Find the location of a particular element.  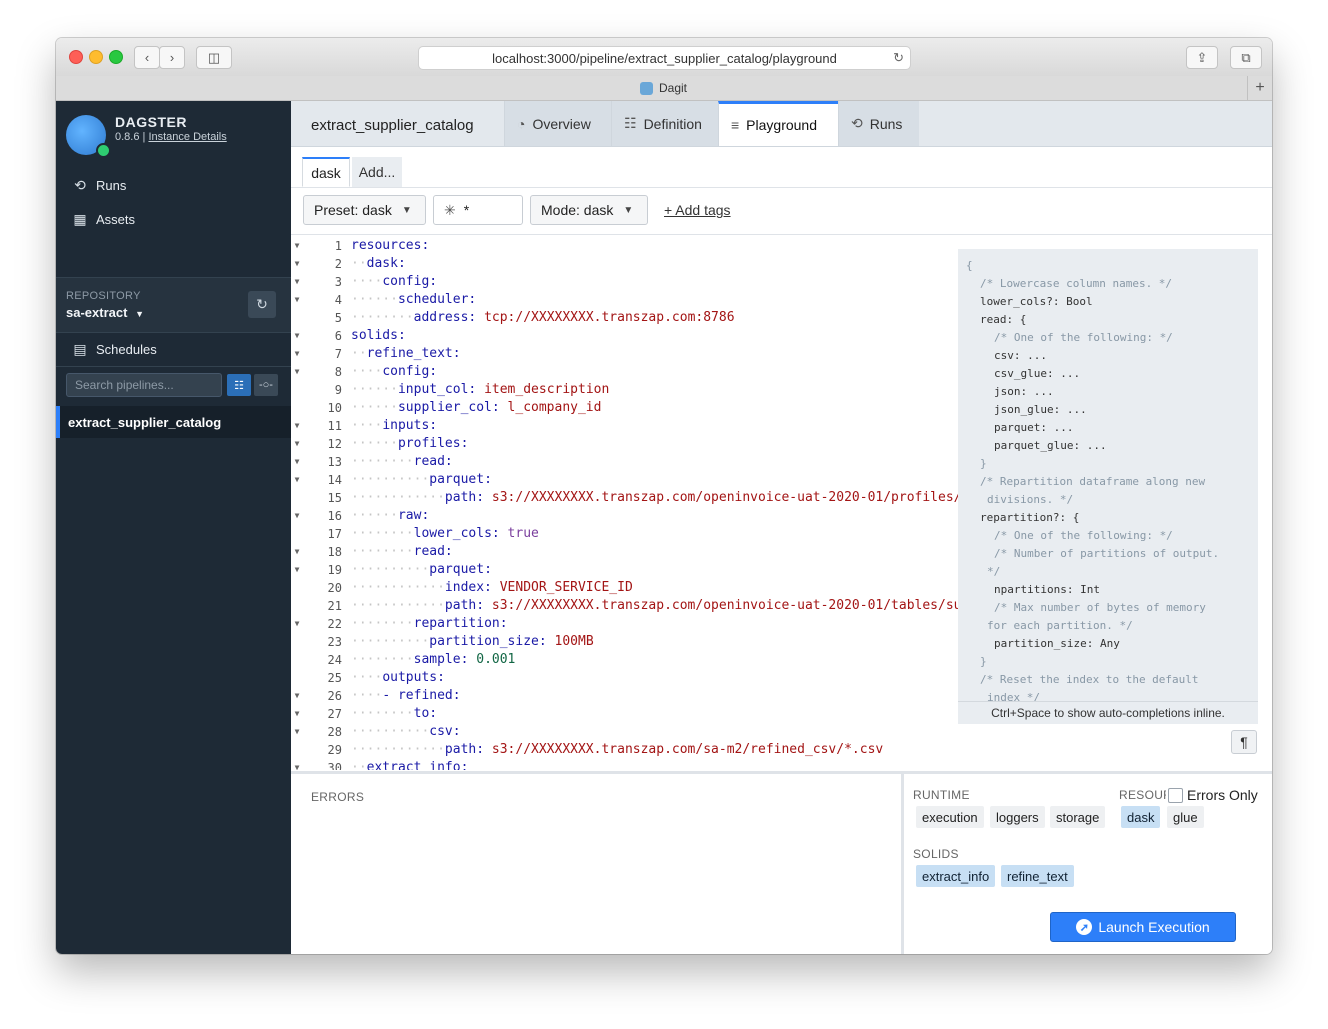

sidebar-item-schedules: ▤ Schedules is located at coordinates (114, 349).